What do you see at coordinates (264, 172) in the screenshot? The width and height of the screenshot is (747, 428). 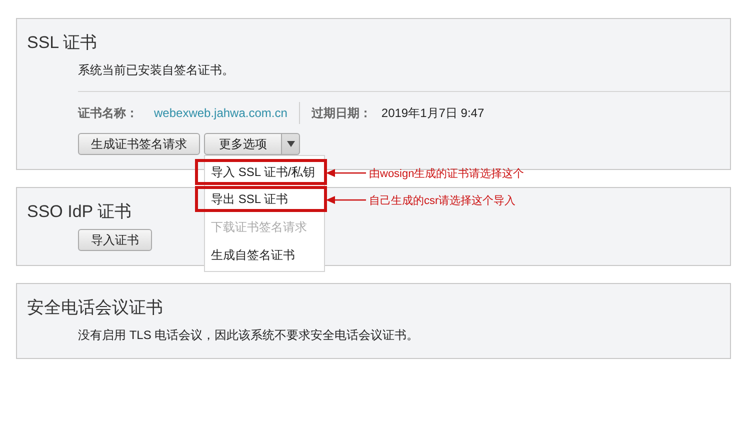 I see `menu-item: 导入 SSL 证书/私钥` at bounding box center [264, 172].